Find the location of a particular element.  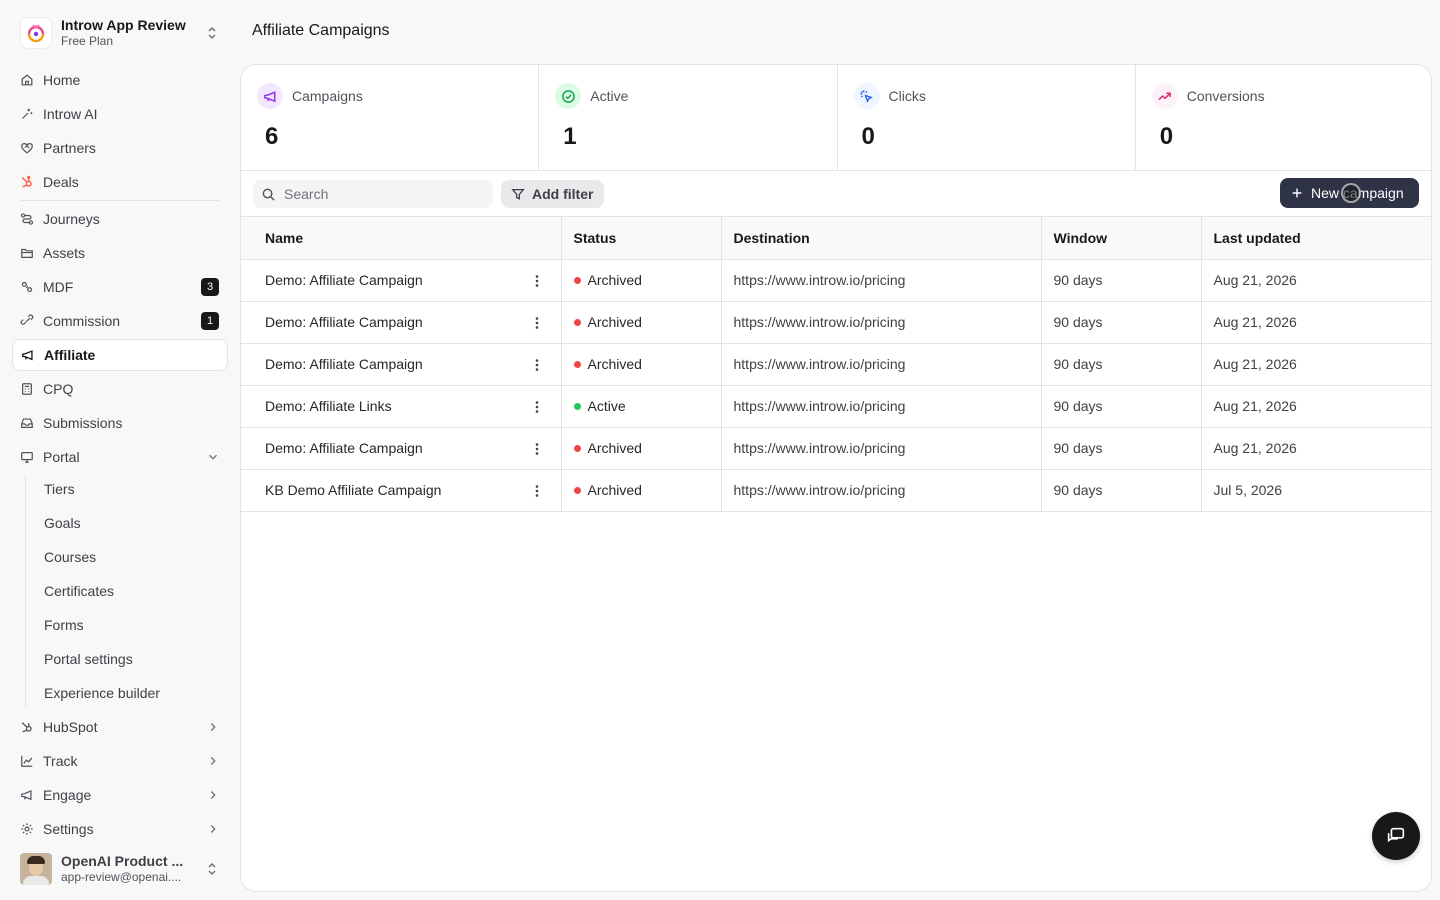

sidebar-item-introw-ai: Introw AI is located at coordinates (120, 114).